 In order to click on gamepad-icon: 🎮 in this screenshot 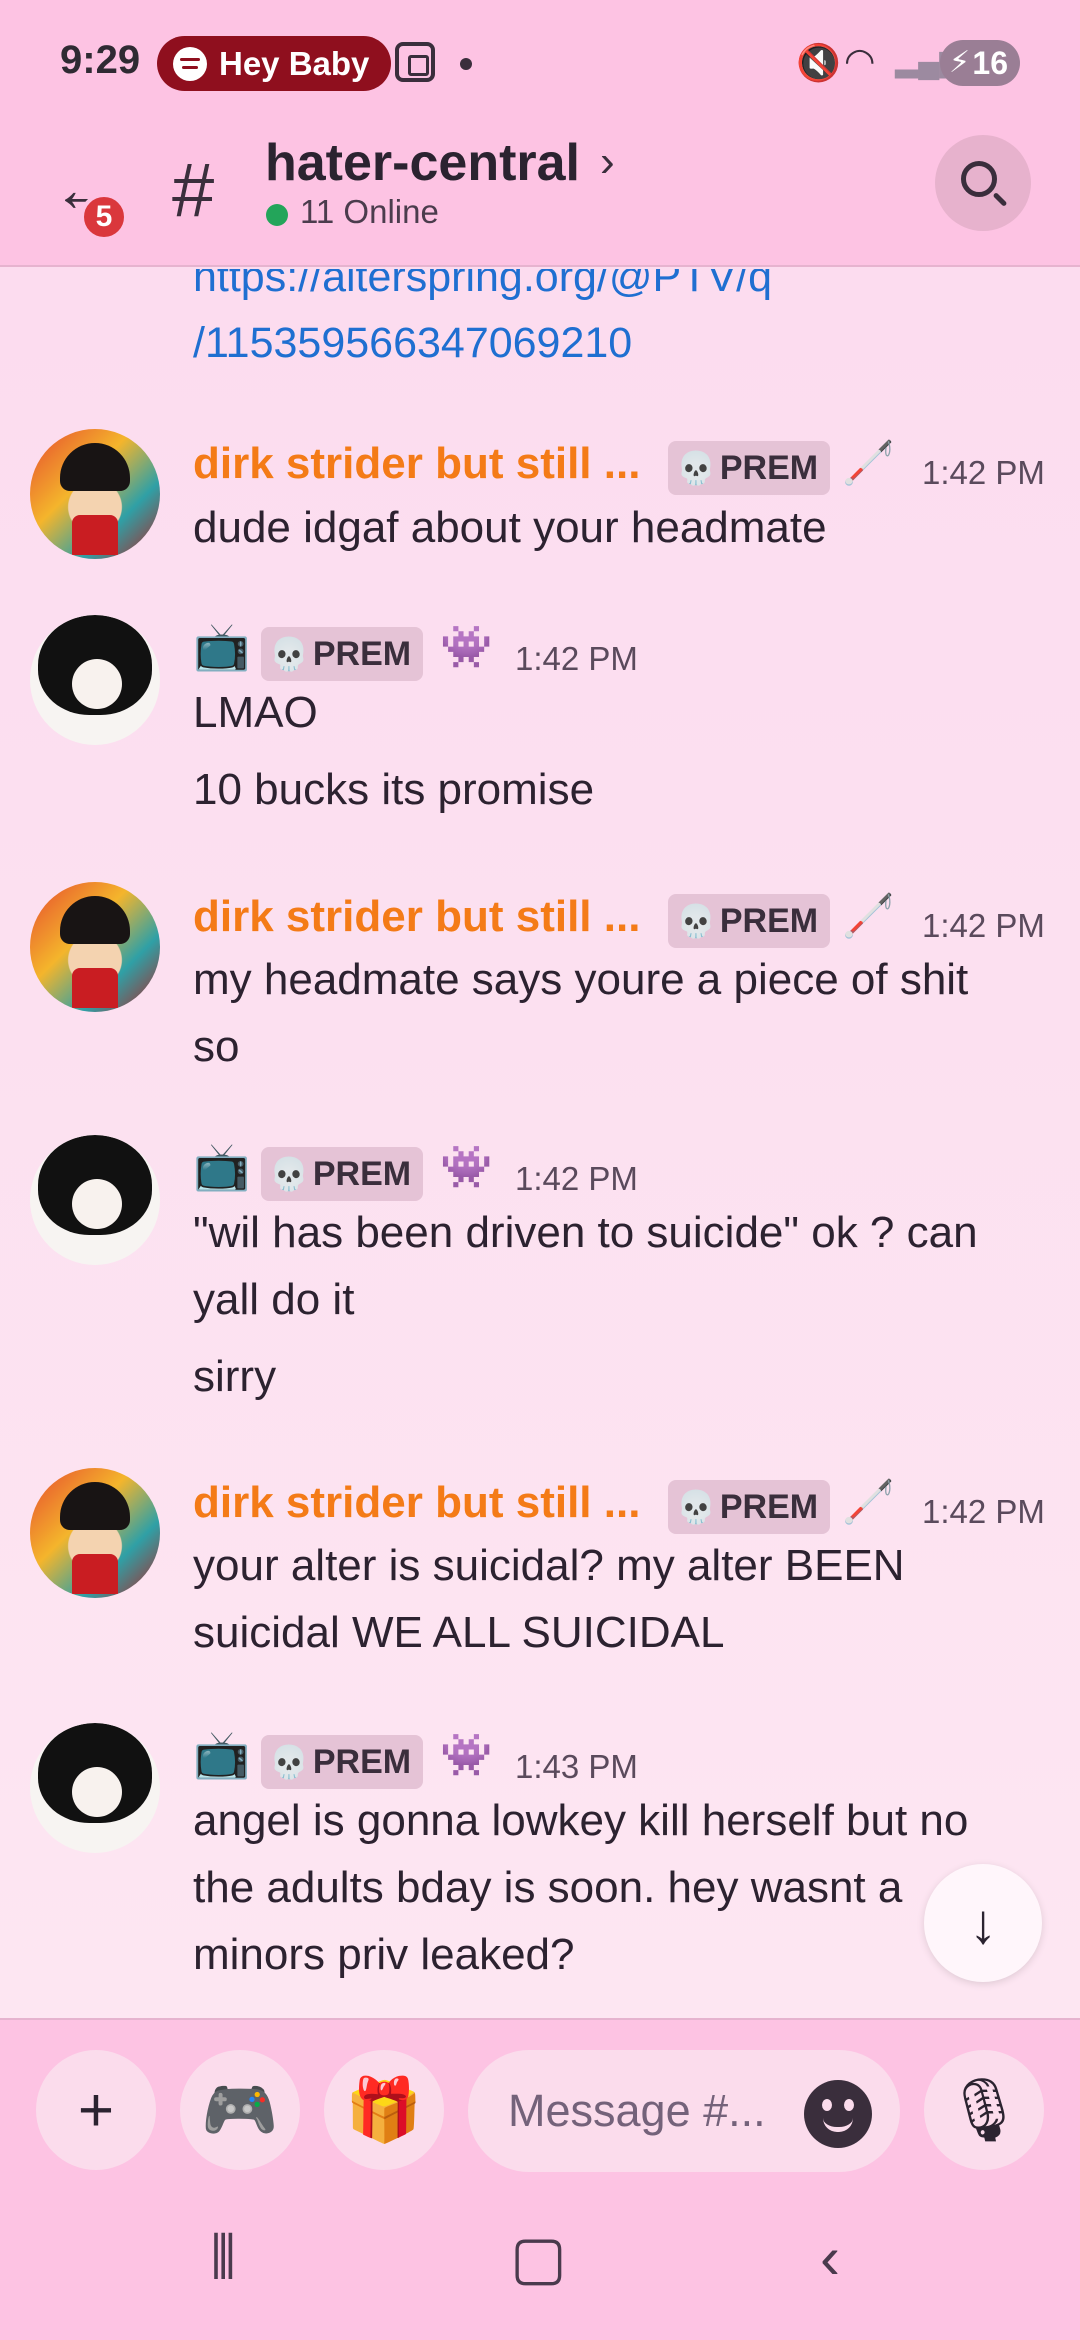, I will do `click(240, 2110)`.